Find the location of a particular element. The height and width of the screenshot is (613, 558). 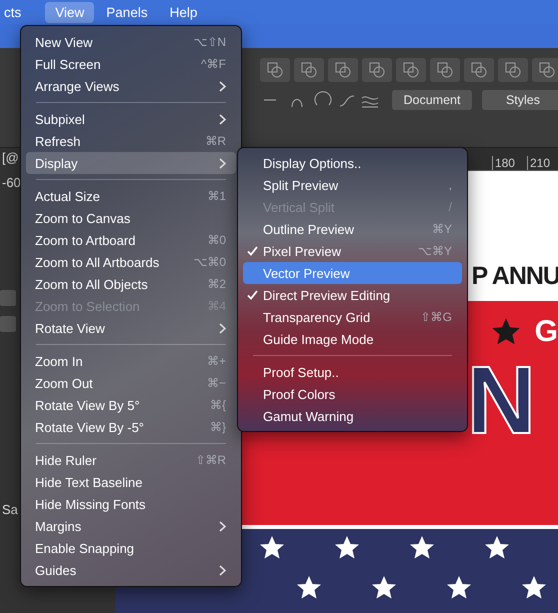

ruler-number: 180 is located at coordinates (503, 163).